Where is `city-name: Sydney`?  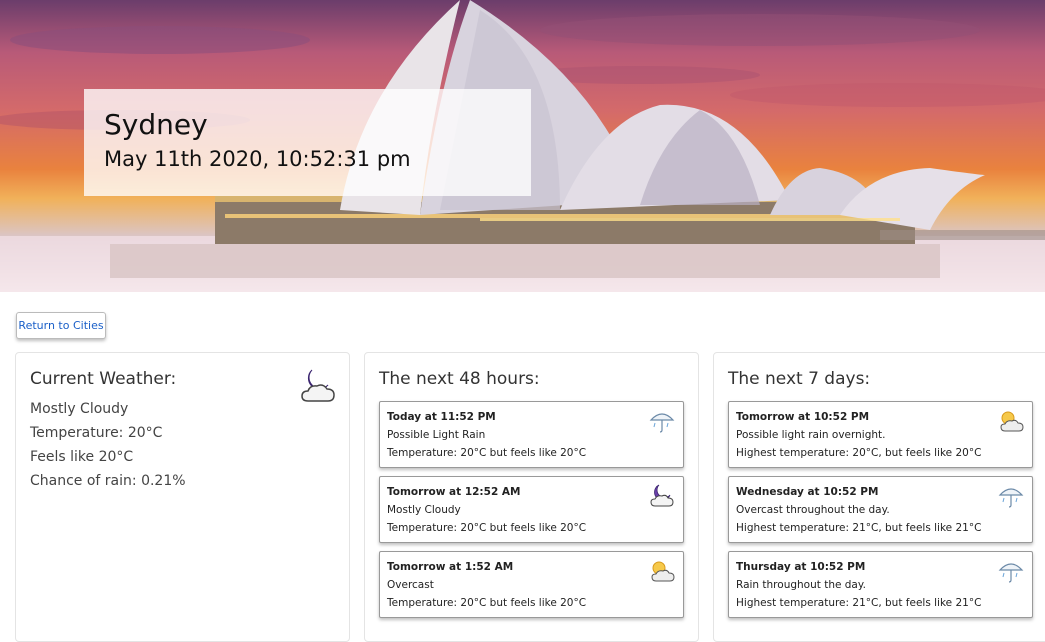 city-name: Sydney is located at coordinates (156, 124).